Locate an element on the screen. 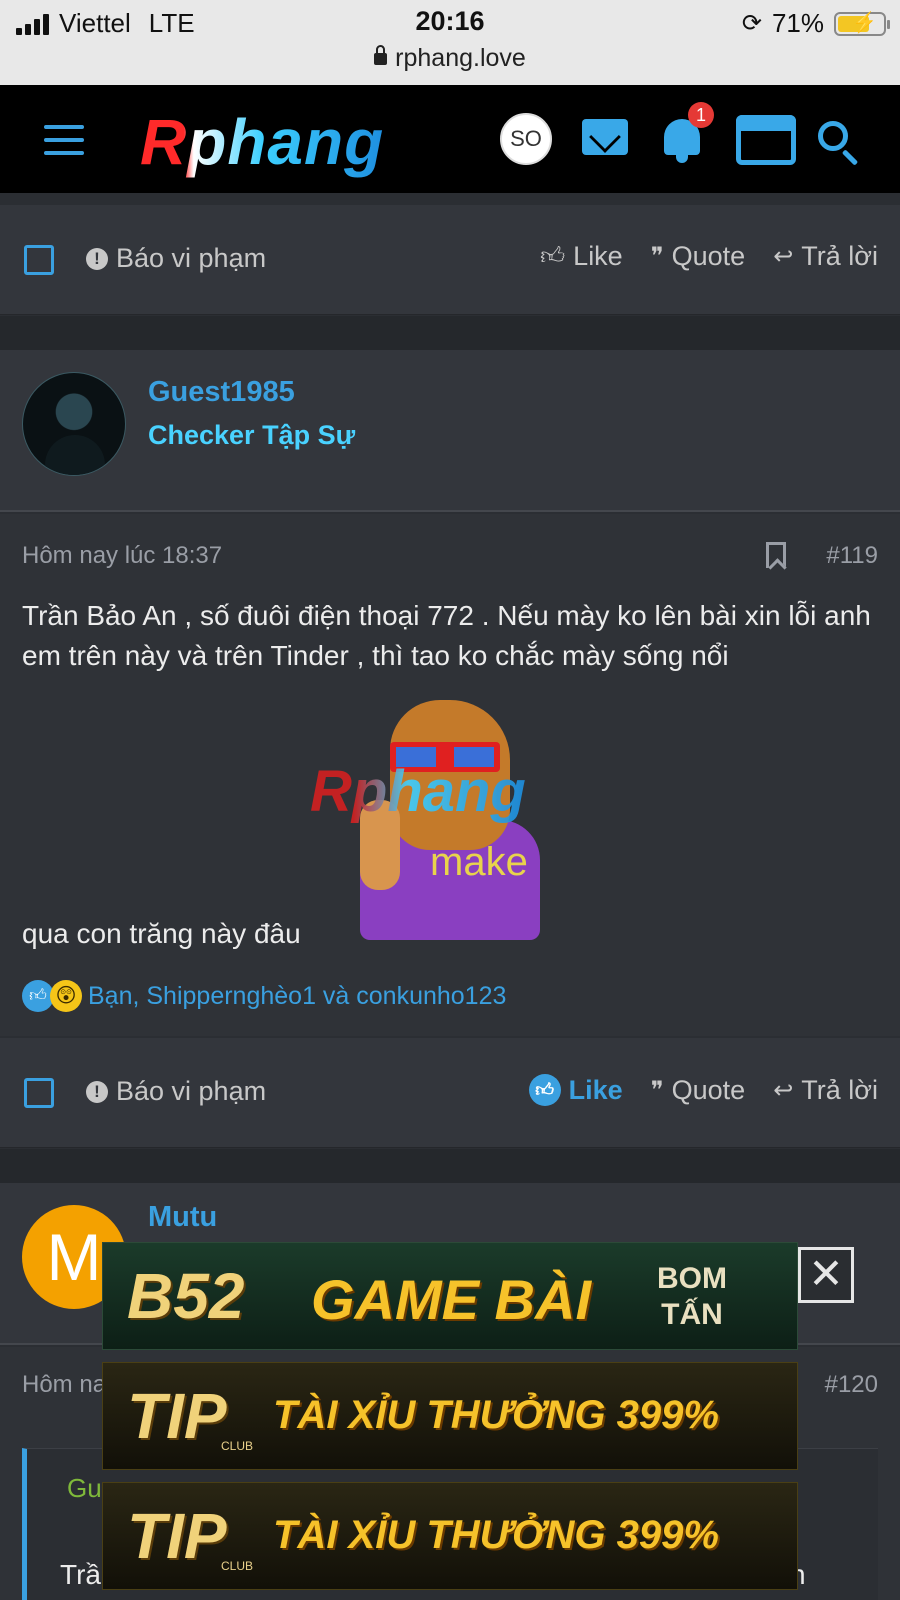 The height and width of the screenshot is (1600, 900). sticker-logo: Rphang is located at coordinates (418, 791).